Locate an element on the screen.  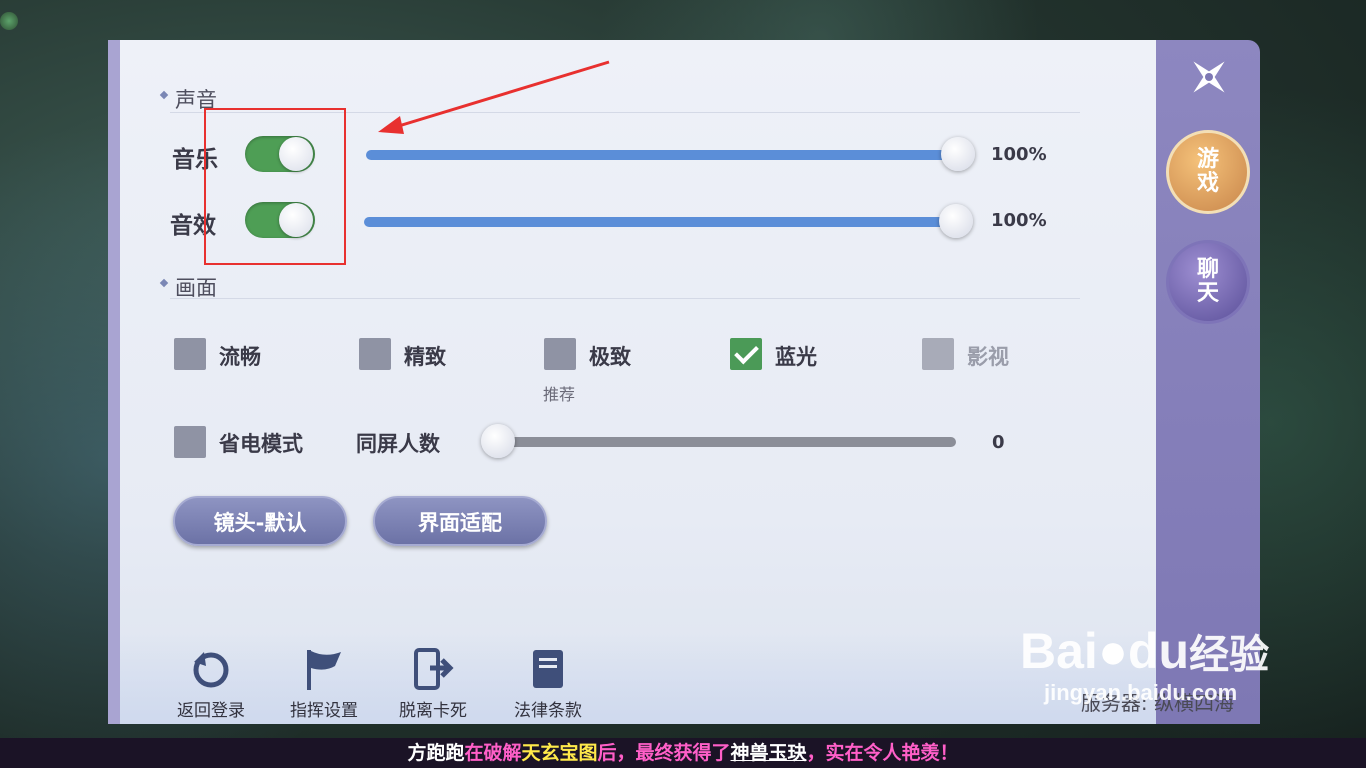
announcement-ticker: 方跑跑在破解天玄宝图后，最终获得了神兽玉玦，实在令人艳羡！ is located at coordinates (683, 753).